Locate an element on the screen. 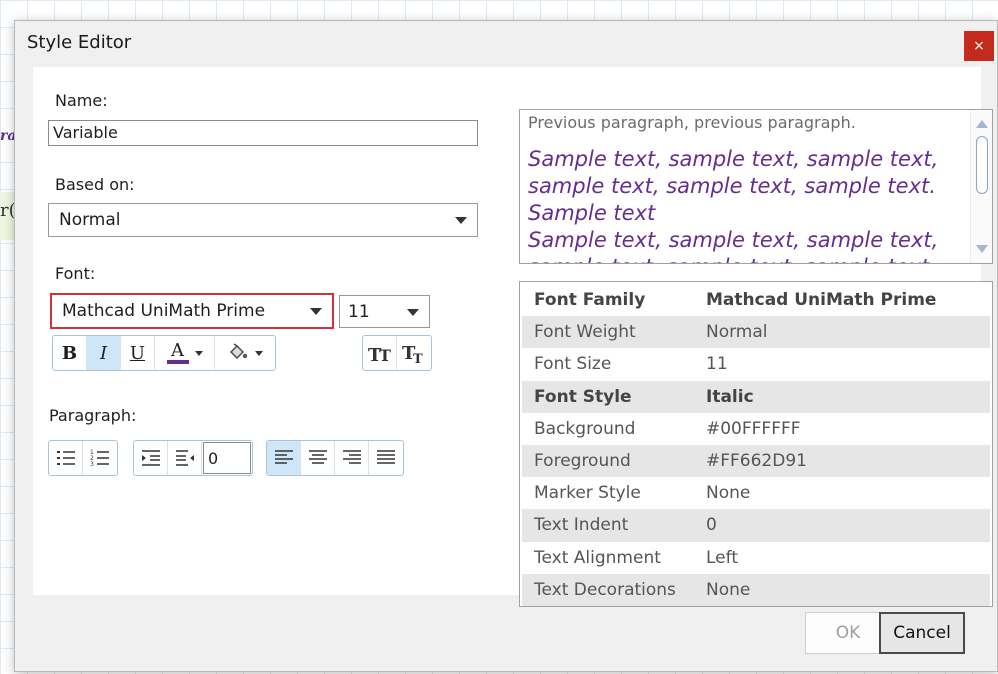  property-row: Background #00FFFFFF is located at coordinates (667, 428).